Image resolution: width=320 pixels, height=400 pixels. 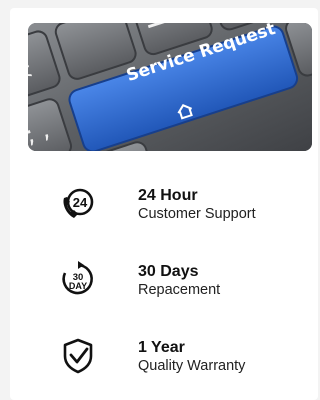 I want to click on feature-title: 24 Hour, so click(x=168, y=195).